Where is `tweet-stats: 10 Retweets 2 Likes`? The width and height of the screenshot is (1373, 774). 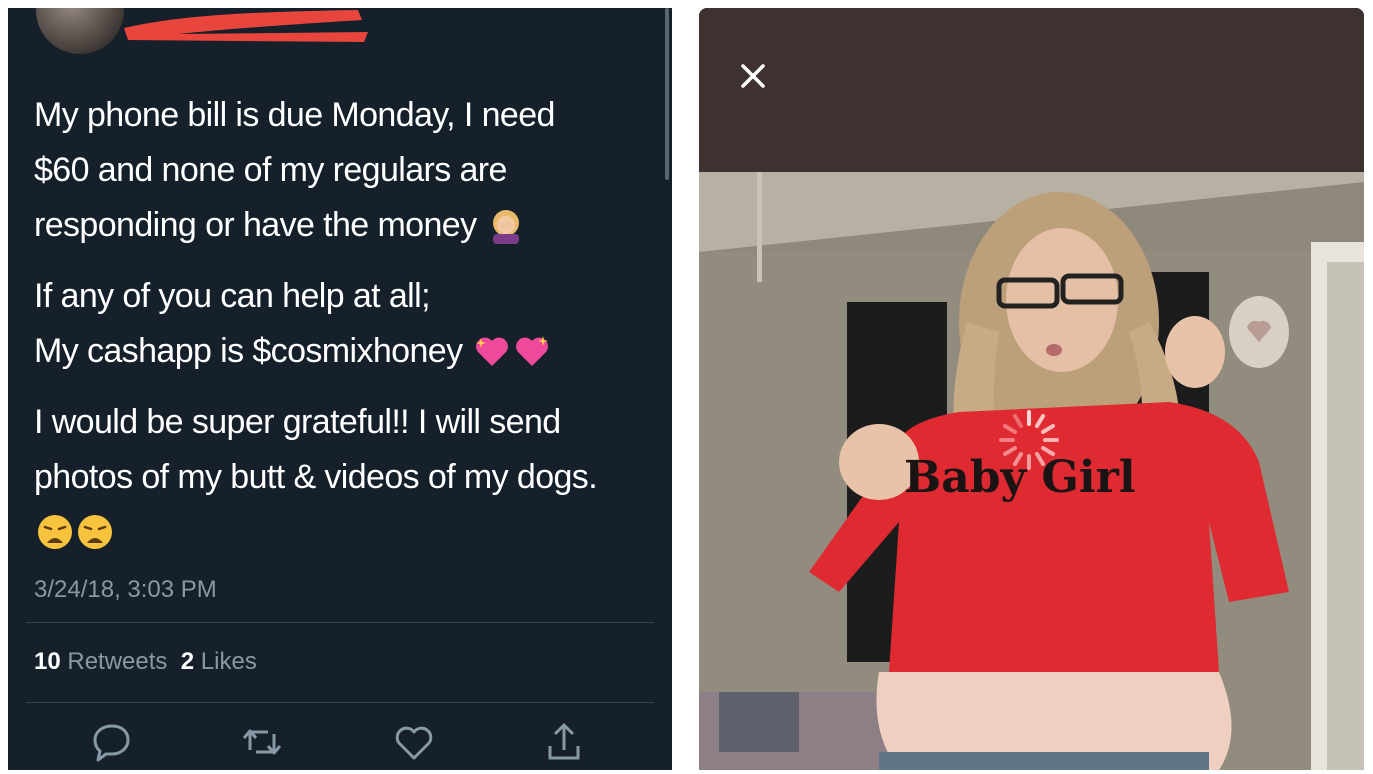
tweet-stats: 10 Retweets 2 Likes is located at coordinates (145, 662).